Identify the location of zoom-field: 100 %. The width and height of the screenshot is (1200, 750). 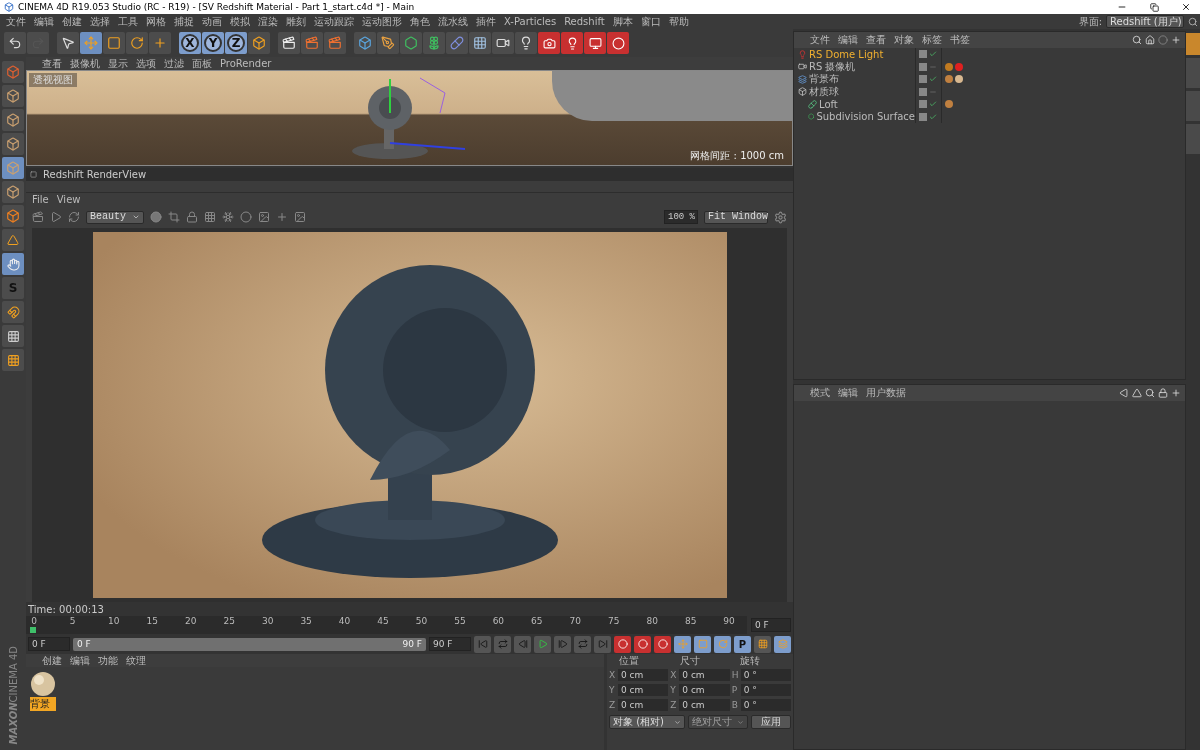
(681, 217).